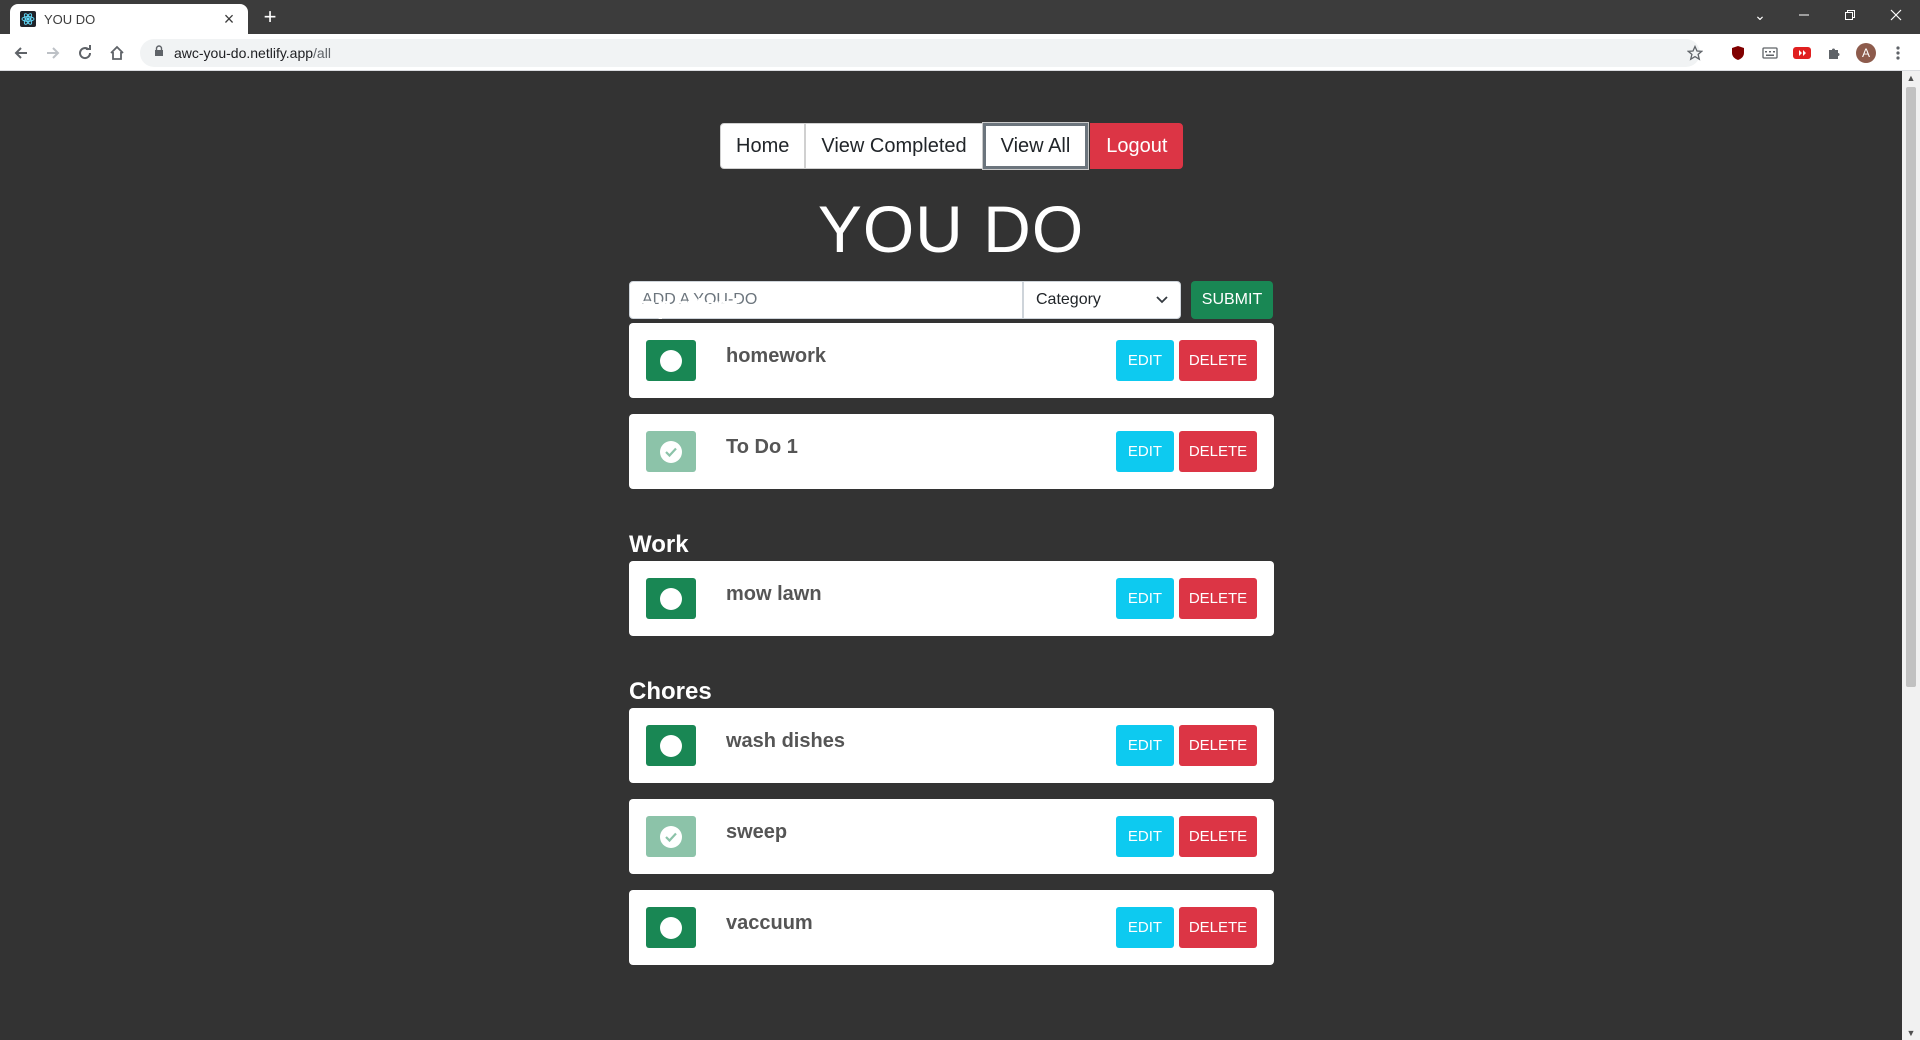 This screenshot has height=1040, width=1920. Describe the element at coordinates (769, 923) in the screenshot. I see `todo-text: vaccuum` at that location.